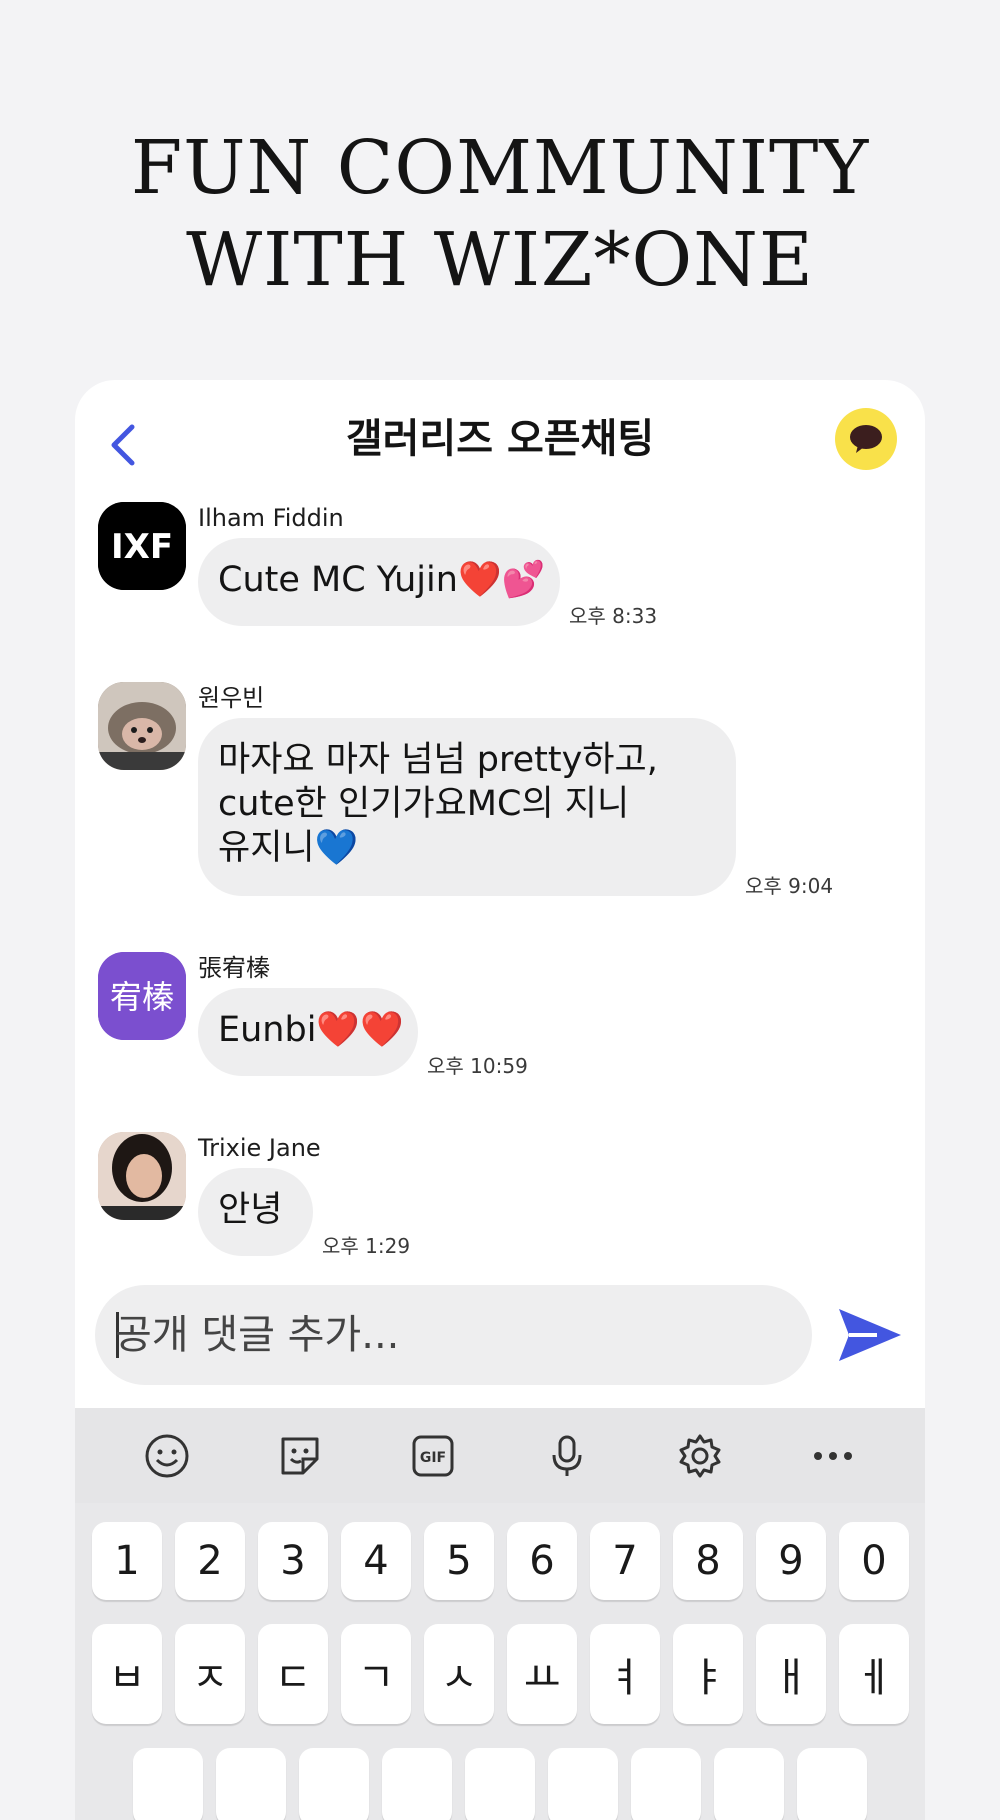 Image resolution: width=1000 pixels, height=1820 pixels. I want to click on sender-name: Ilham Fiddin, so click(271, 518).